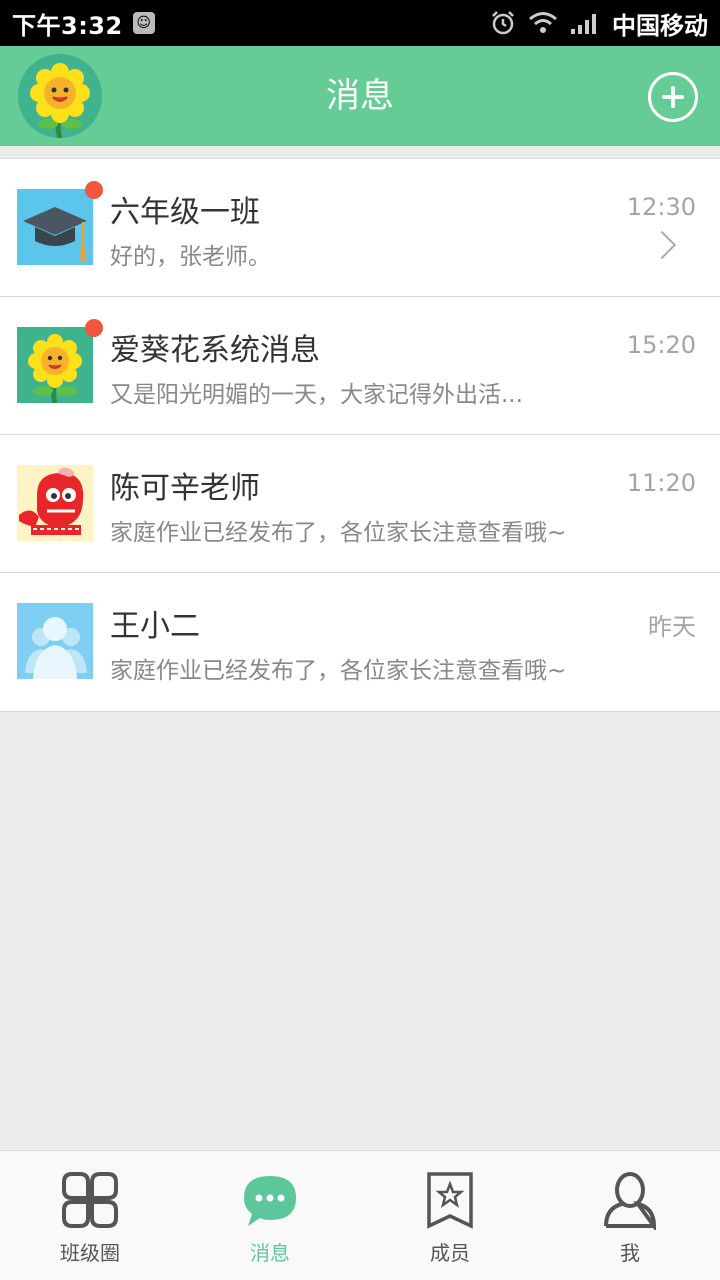 This screenshot has height=1280, width=720. Describe the element at coordinates (630, 1253) in the screenshot. I see `nav-label: 我` at that location.